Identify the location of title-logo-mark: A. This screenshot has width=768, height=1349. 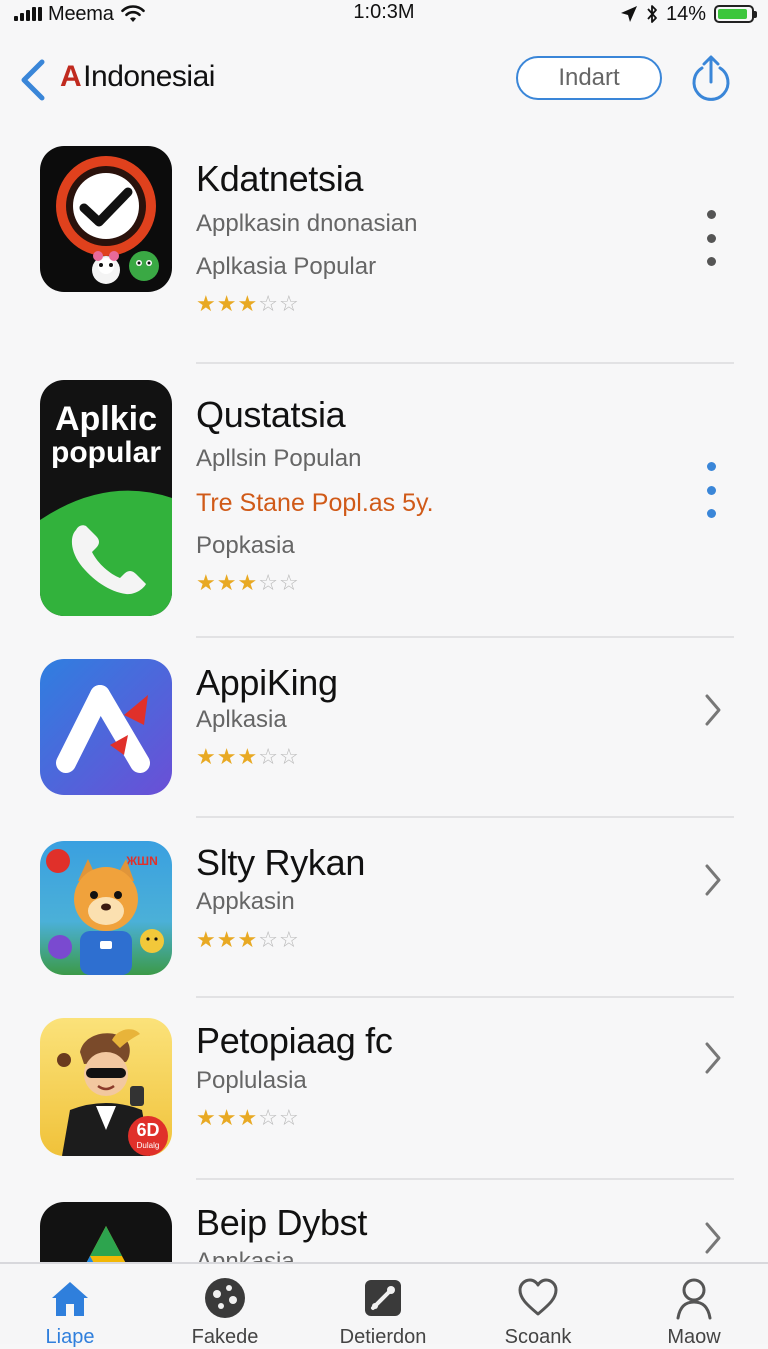
(71, 76).